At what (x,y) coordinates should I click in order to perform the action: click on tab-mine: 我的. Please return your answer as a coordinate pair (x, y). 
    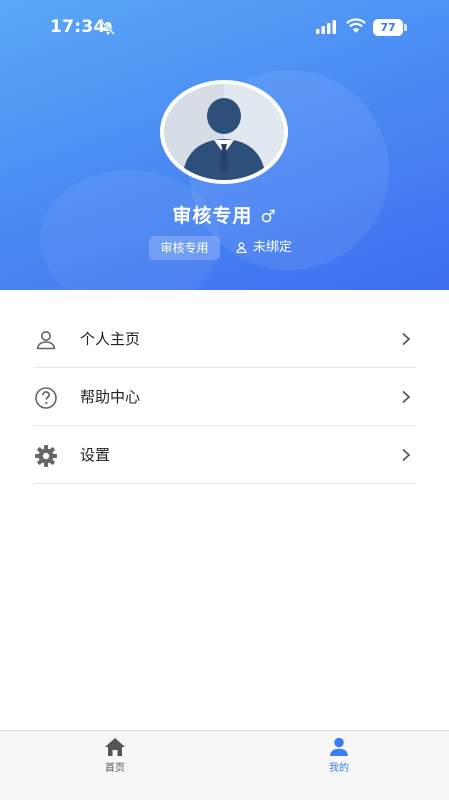
    Looking at the image, I should click on (339, 765).